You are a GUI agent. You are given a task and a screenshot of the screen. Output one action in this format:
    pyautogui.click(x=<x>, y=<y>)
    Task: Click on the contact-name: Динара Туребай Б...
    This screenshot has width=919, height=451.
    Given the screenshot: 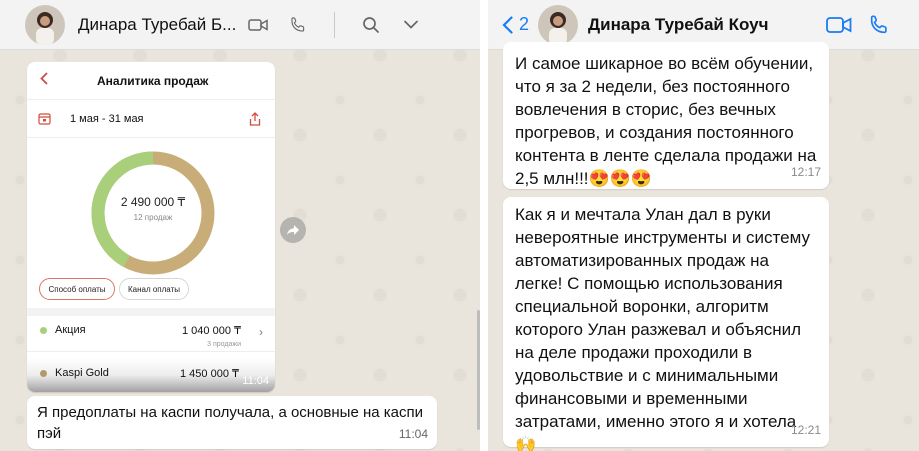 What is the action you would take?
    pyautogui.click(x=158, y=25)
    